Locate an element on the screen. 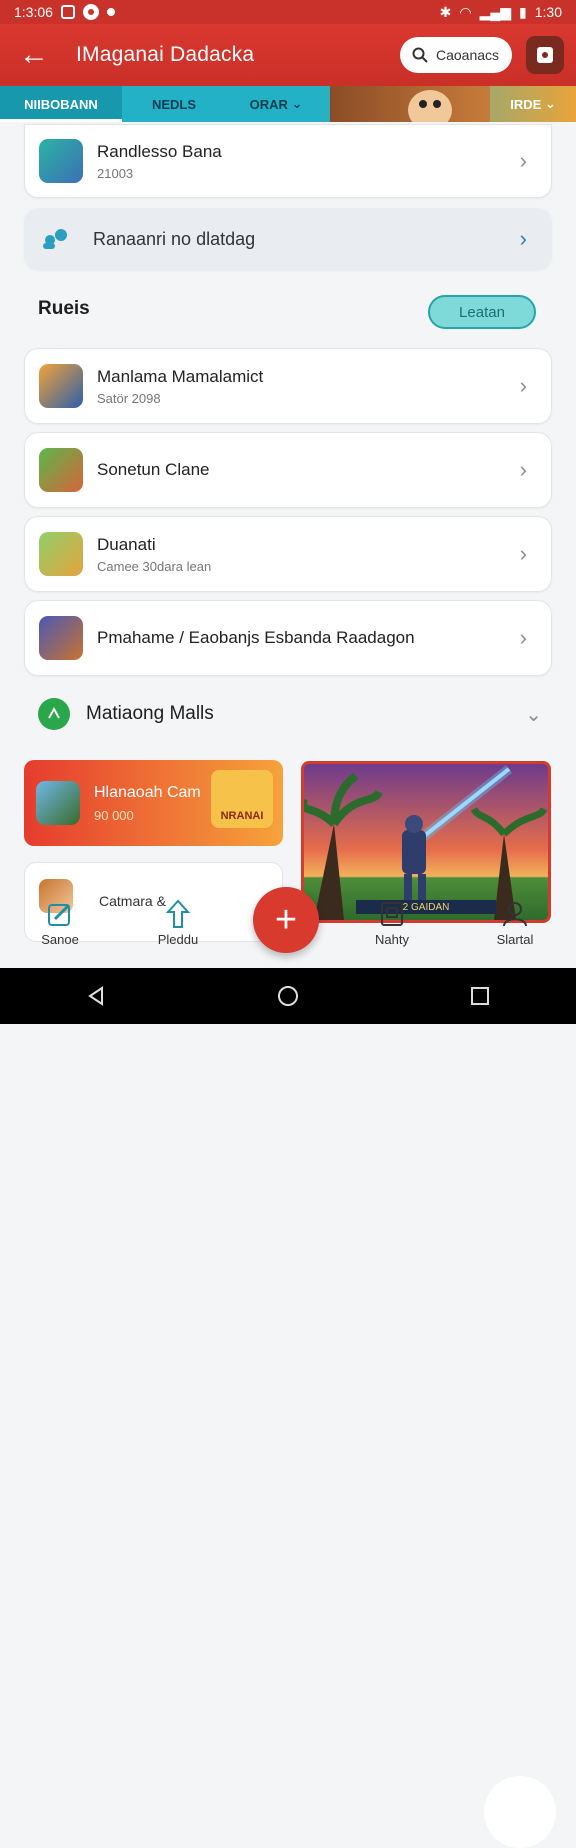  item-subtitle: Camee 30dara lean is located at coordinates (154, 566).